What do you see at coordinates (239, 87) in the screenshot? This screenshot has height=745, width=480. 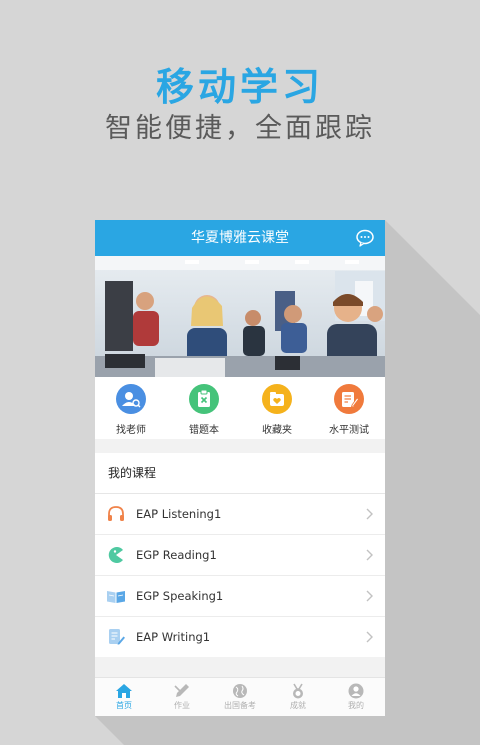 I see `hero-title: 移动学习` at bounding box center [239, 87].